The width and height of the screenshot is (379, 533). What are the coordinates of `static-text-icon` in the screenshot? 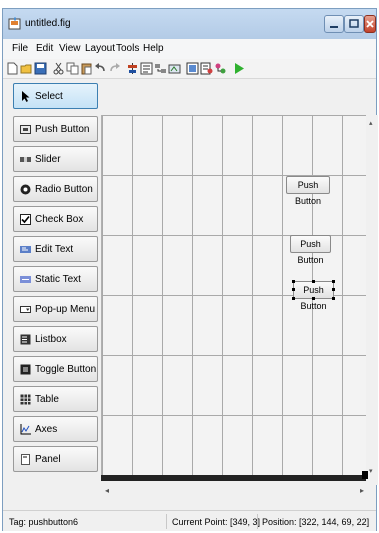 It's located at (25, 279).